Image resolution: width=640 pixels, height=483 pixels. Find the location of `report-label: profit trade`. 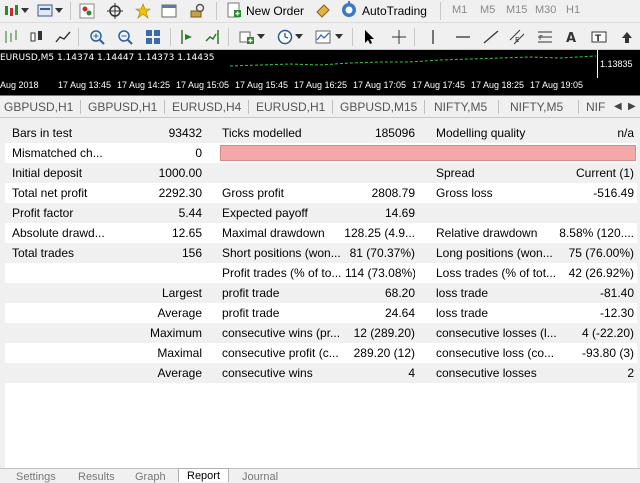

report-label: profit trade is located at coordinates (251, 313).